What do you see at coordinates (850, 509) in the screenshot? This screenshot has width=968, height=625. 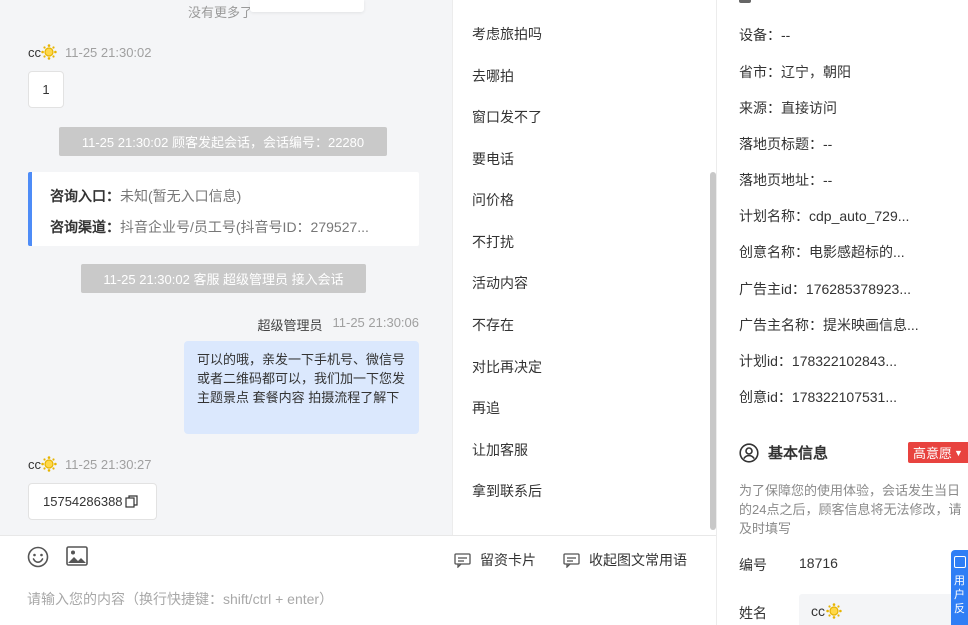 I see `privacy-note: 为了保障您的使用体验，会话发生当日的24点之后，顾客信息将无法修改，请及时填写` at bounding box center [850, 509].